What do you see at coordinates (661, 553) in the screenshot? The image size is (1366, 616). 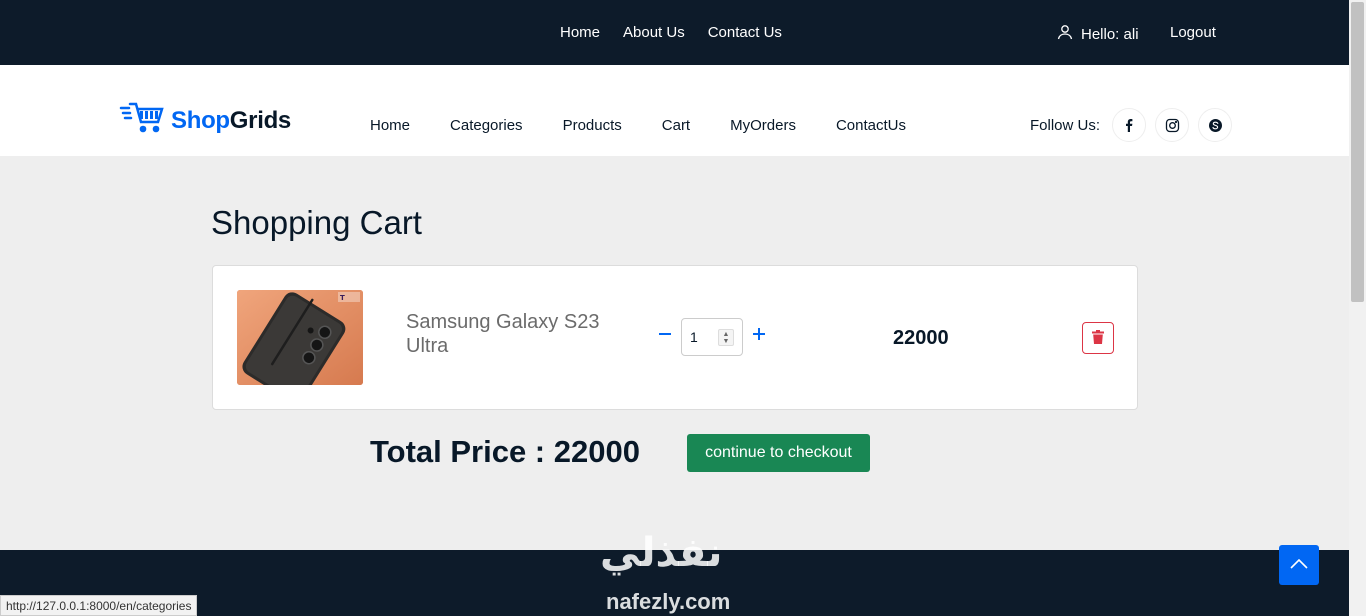 I see `watermark-arabic: نفذلي` at bounding box center [661, 553].